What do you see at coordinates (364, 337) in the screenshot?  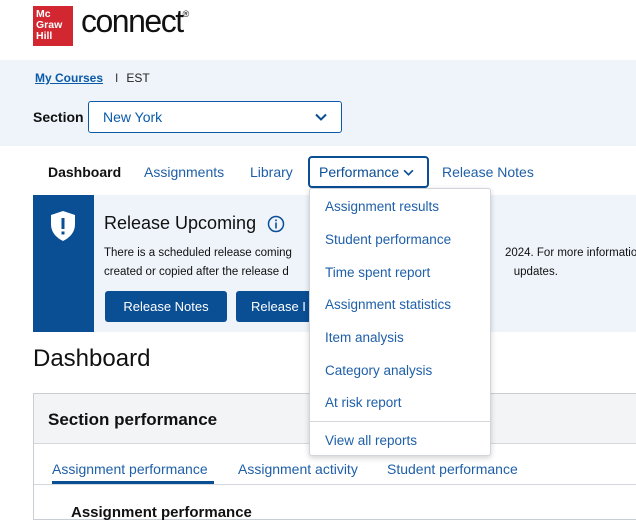 I see `menu-item-item-analysis: Item analysis` at bounding box center [364, 337].